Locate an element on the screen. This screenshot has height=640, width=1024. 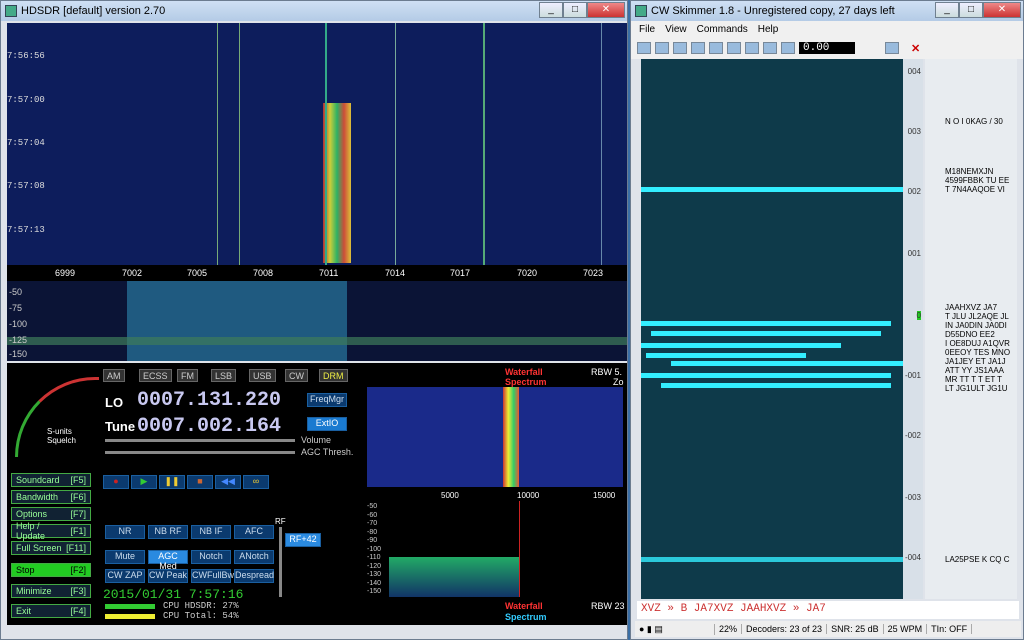
anotch-button: ANotch is located at coordinates (254, 557).